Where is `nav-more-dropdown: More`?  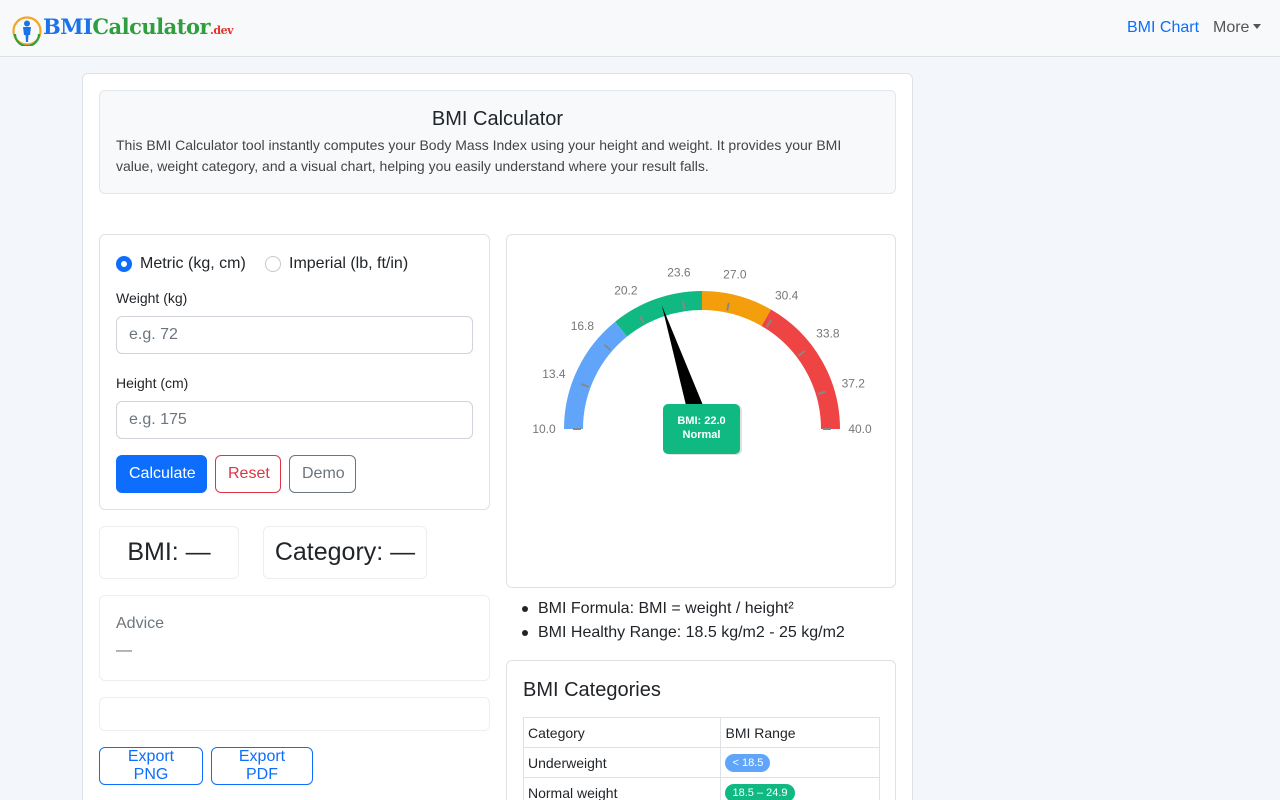 nav-more-dropdown: More is located at coordinates (1237, 28).